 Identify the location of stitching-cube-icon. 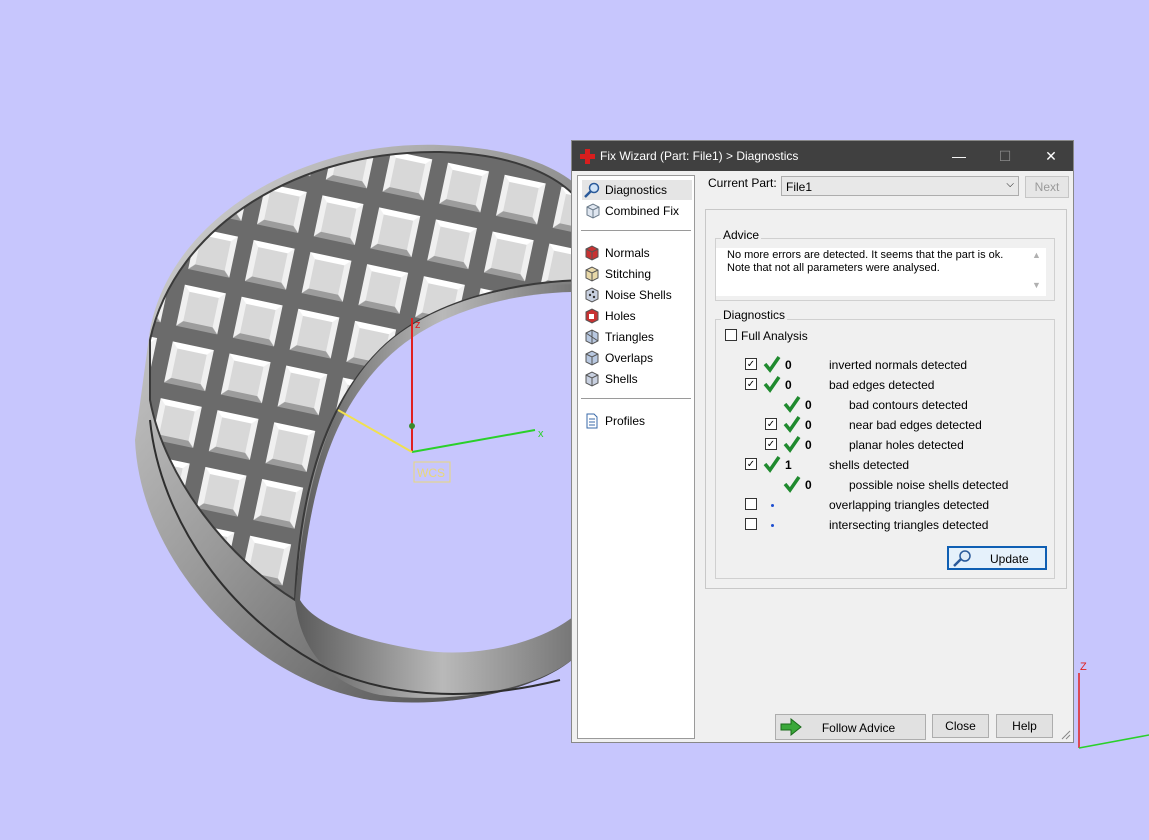
(592, 274).